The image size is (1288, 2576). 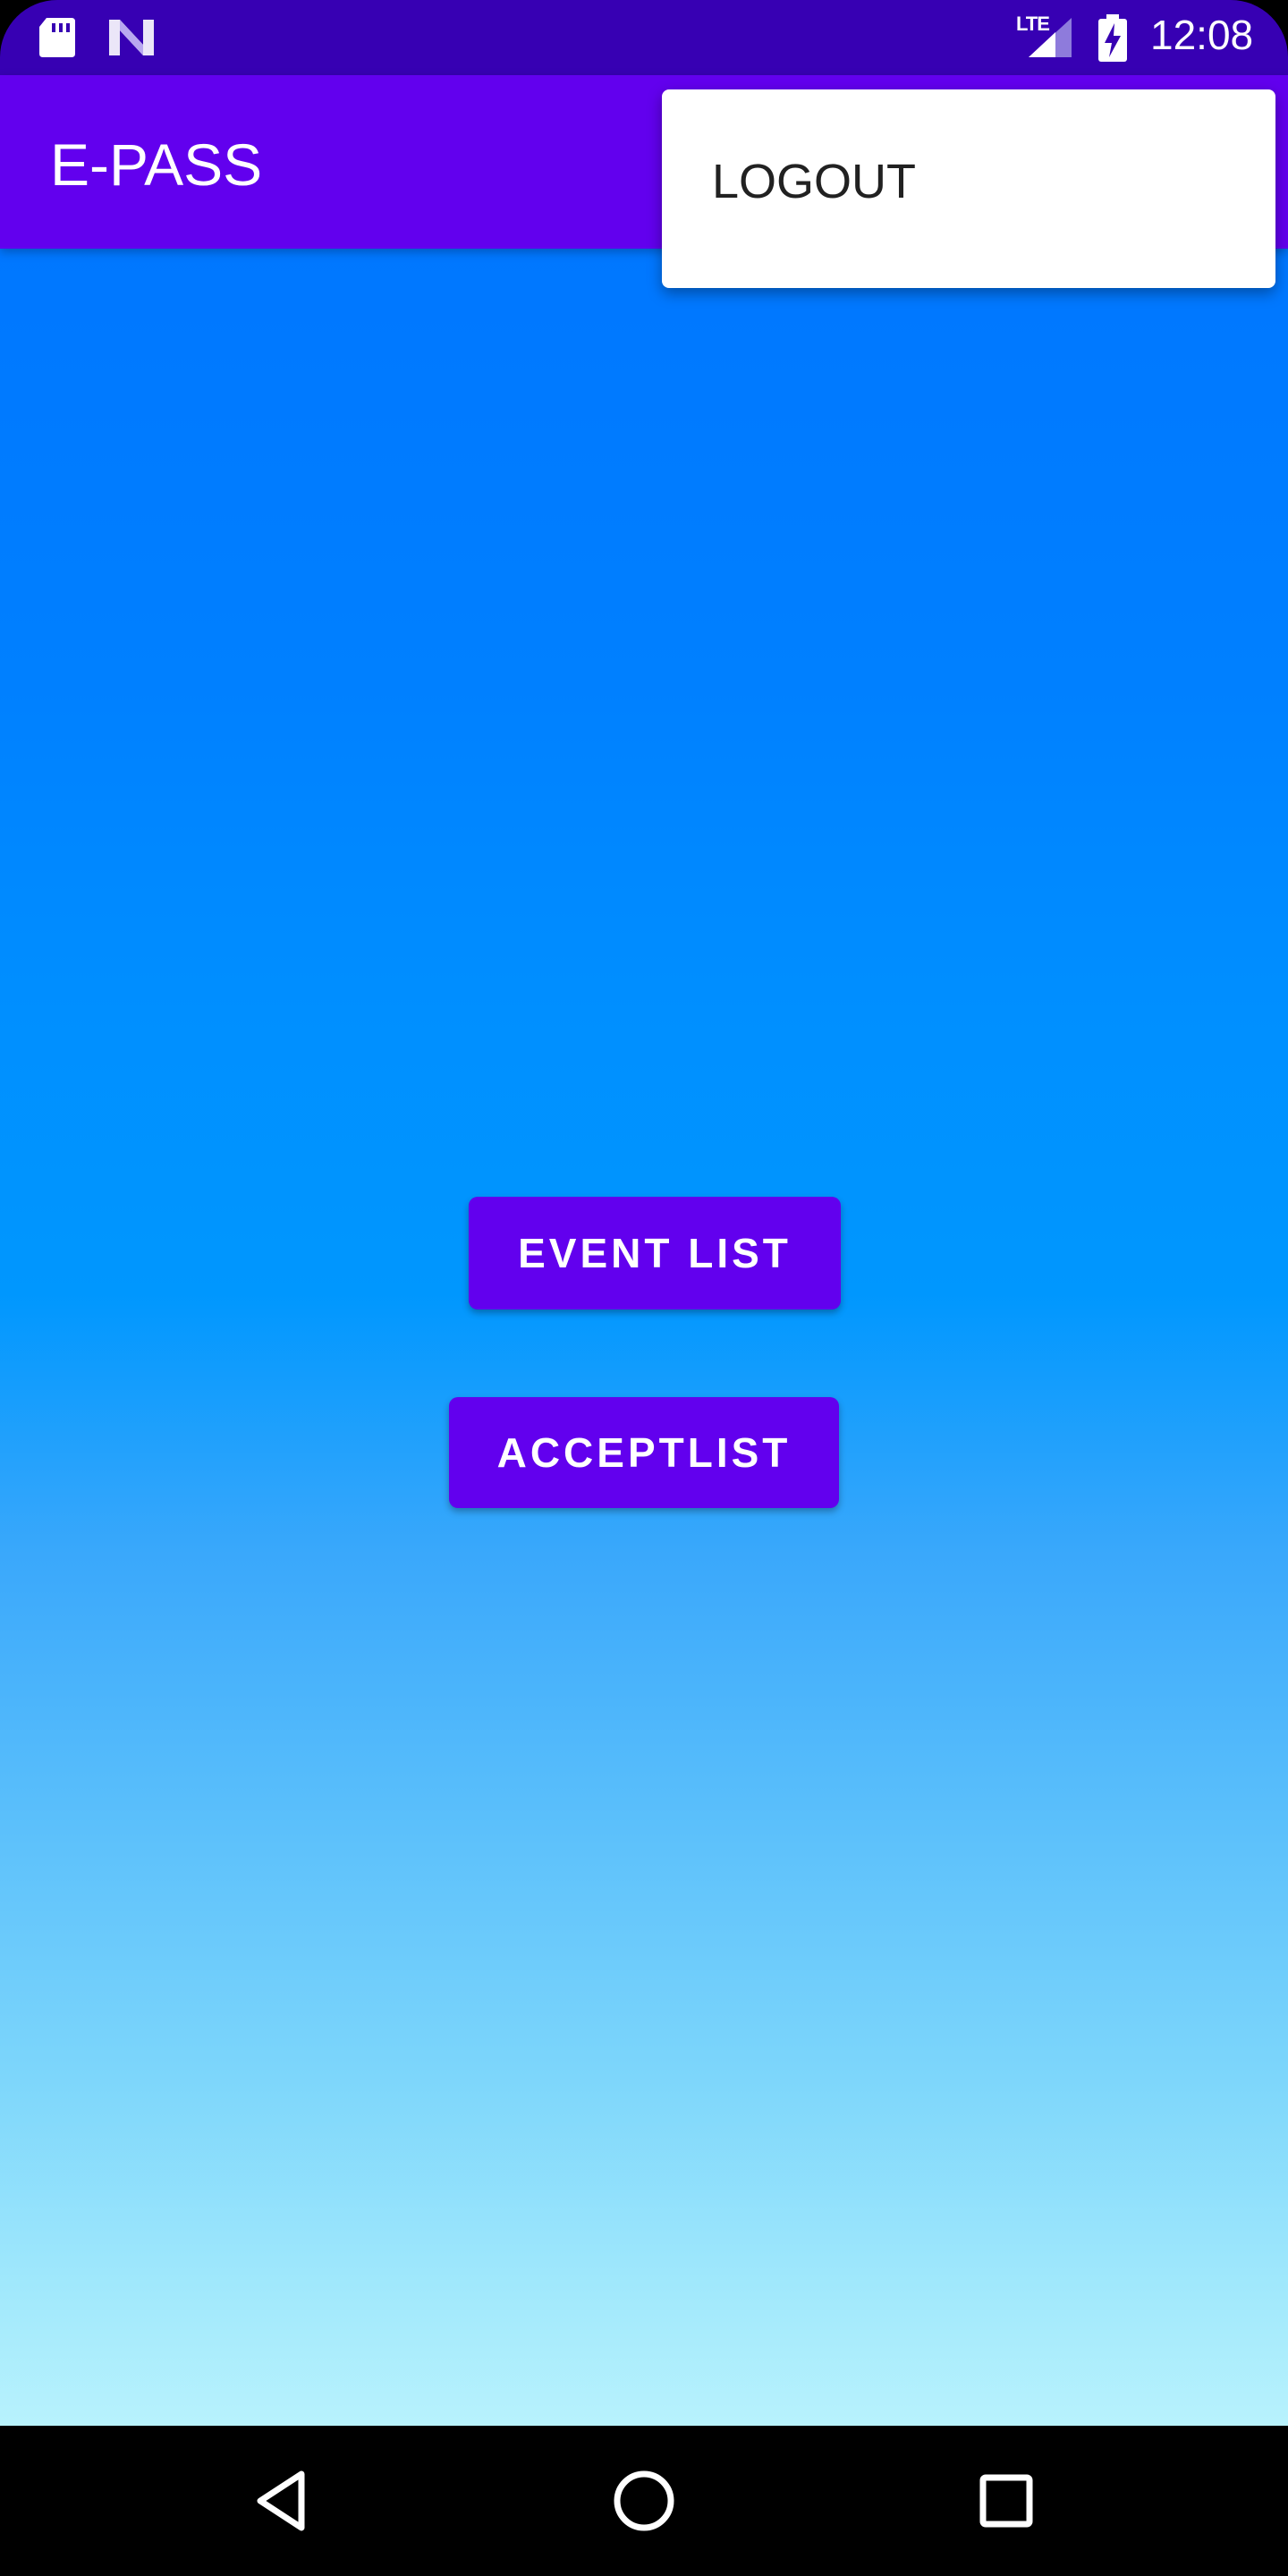 I want to click on status-clock: 12:08, so click(x=1202, y=35).